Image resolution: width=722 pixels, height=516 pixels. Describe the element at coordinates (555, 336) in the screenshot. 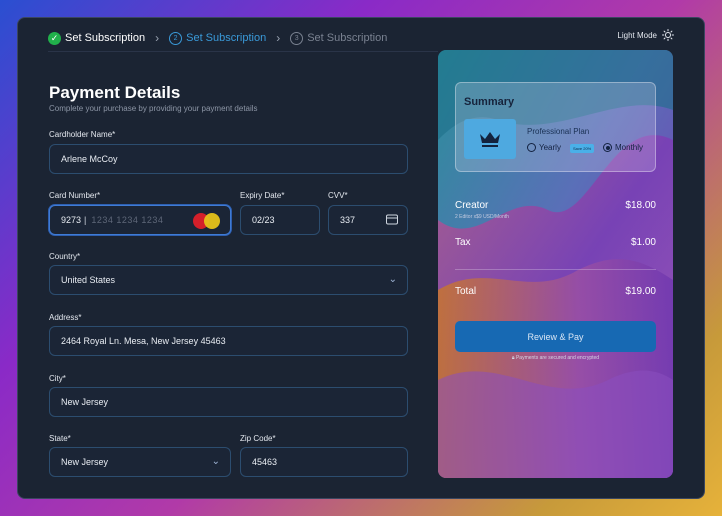

I see `review-pay-button: Review & Pay` at that location.